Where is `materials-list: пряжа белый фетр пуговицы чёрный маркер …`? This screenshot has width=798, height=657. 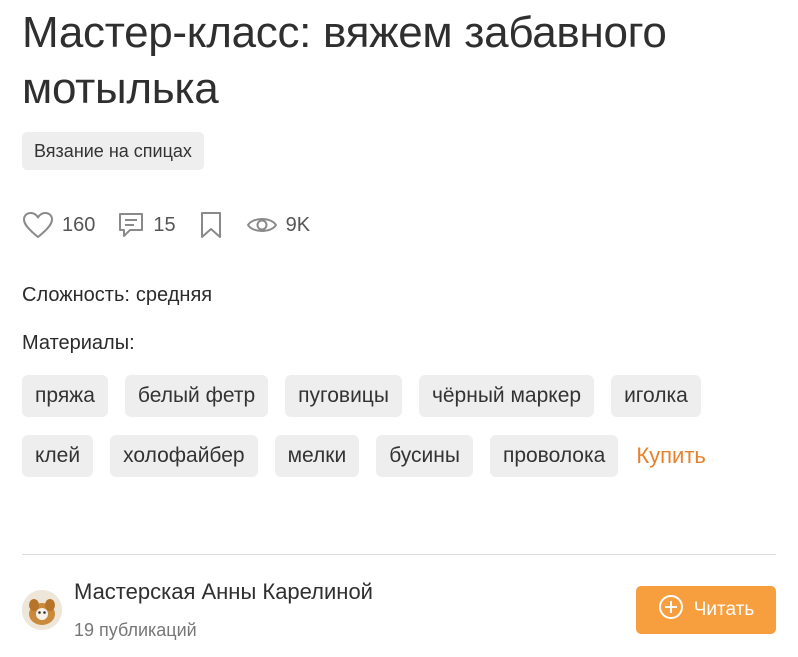
materials-list: пряжа белый фетр пуговицы чёрный маркер … is located at coordinates (402, 426).